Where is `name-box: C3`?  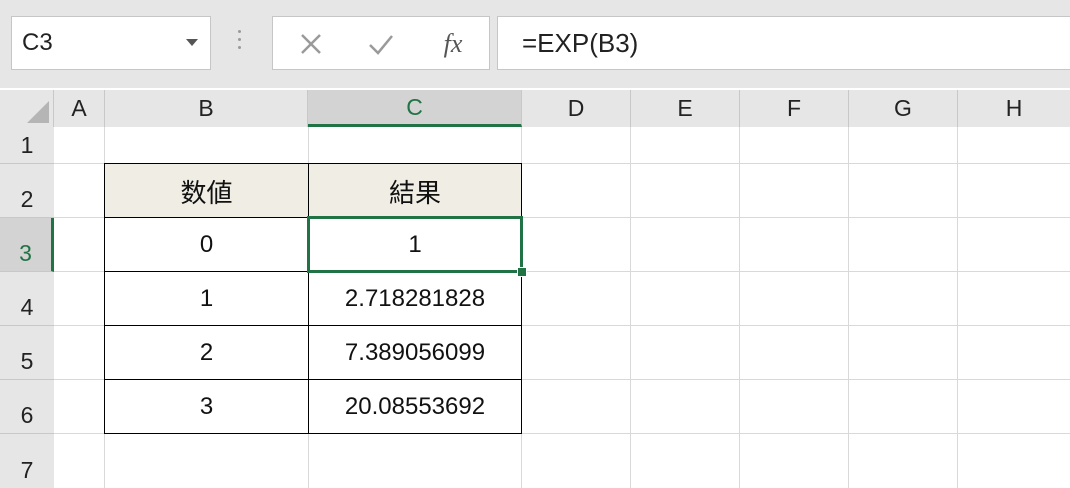 name-box: C3 is located at coordinates (111, 43).